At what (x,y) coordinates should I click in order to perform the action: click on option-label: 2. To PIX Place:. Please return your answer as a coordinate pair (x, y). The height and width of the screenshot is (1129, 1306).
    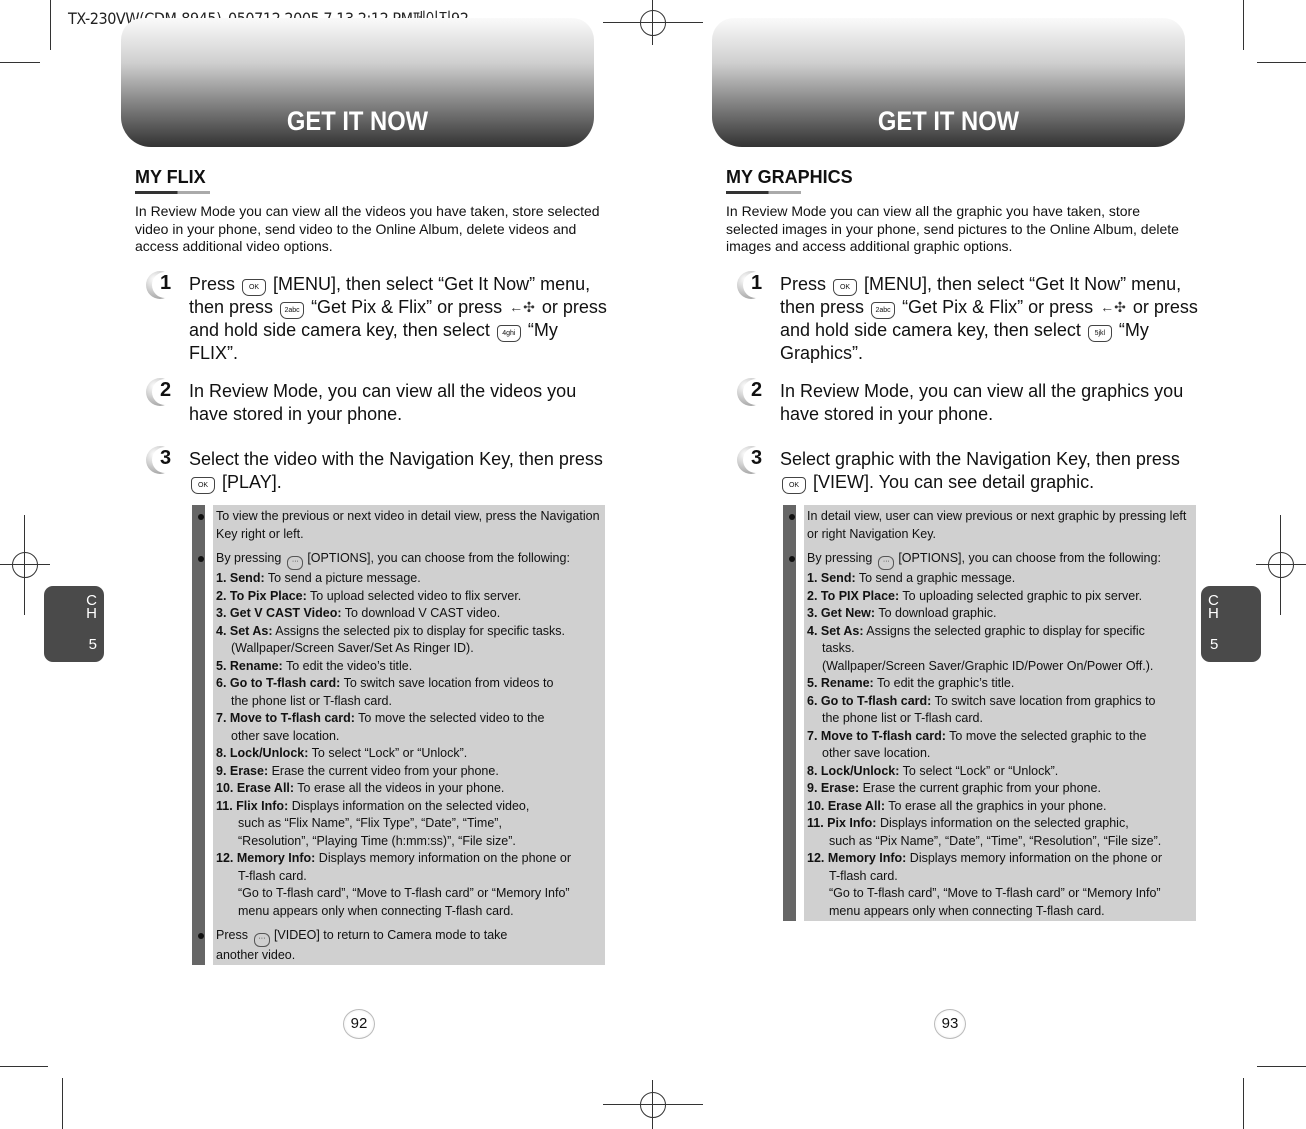
    Looking at the image, I should click on (853, 595).